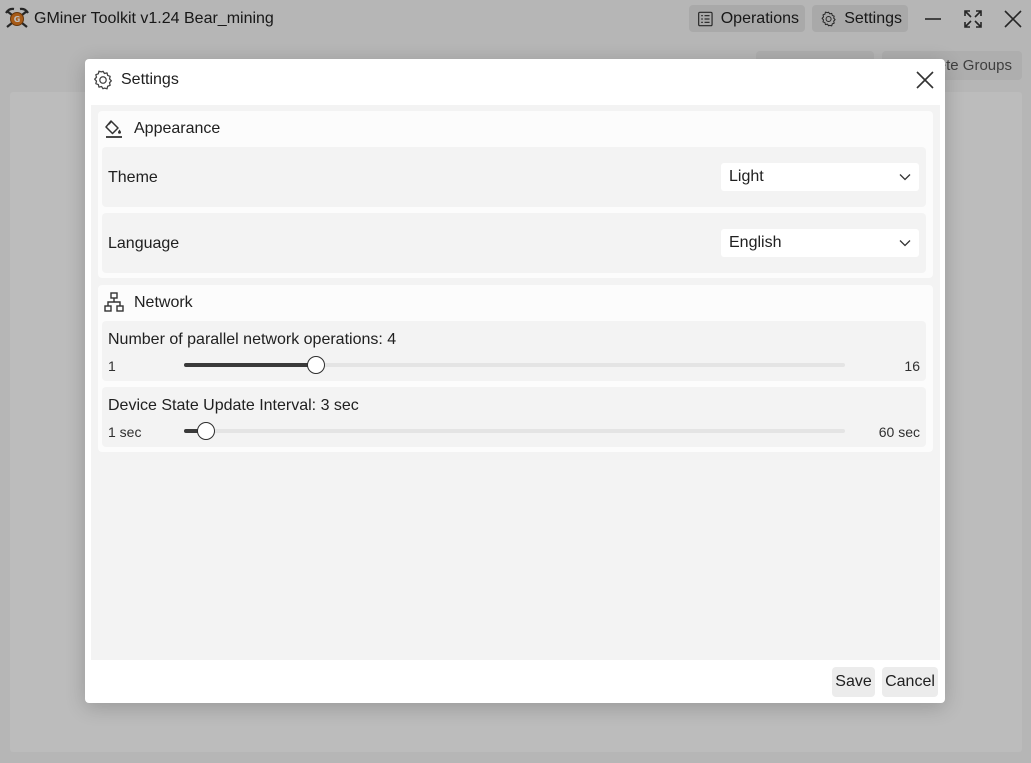 The image size is (1031, 763). Describe the element at coordinates (853, 682) in the screenshot. I see `save-button: Save` at that location.